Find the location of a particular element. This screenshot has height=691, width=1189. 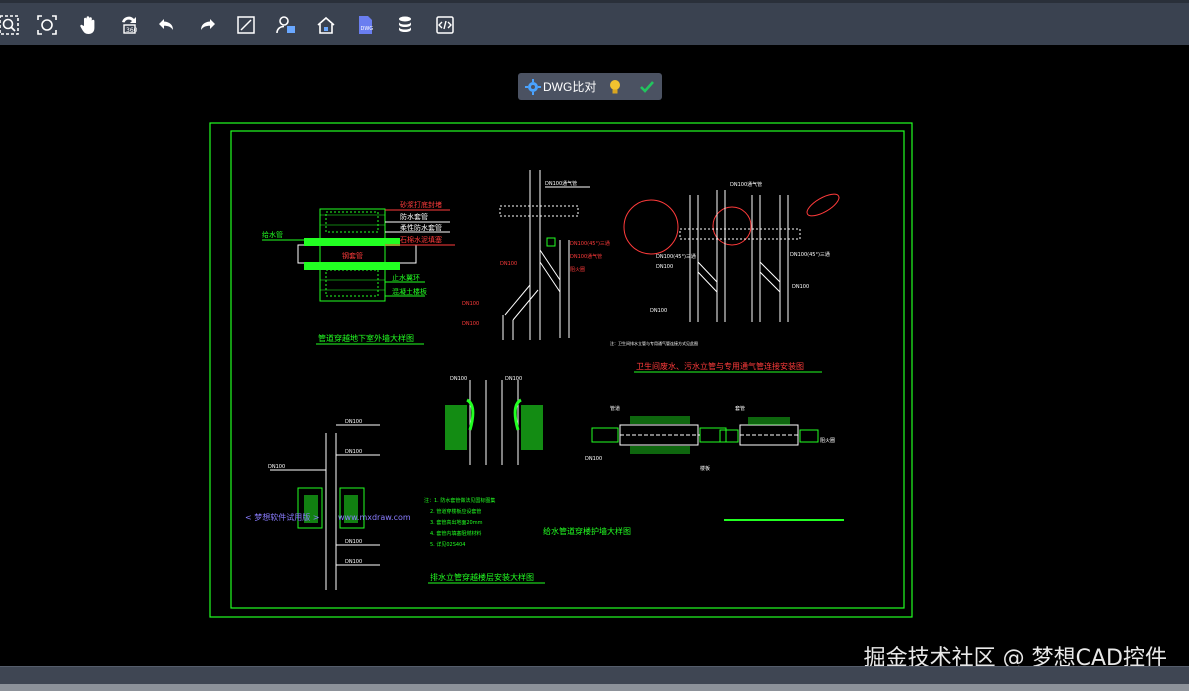

trial-notice: < 梦想软件试用版 > is located at coordinates (282, 517).